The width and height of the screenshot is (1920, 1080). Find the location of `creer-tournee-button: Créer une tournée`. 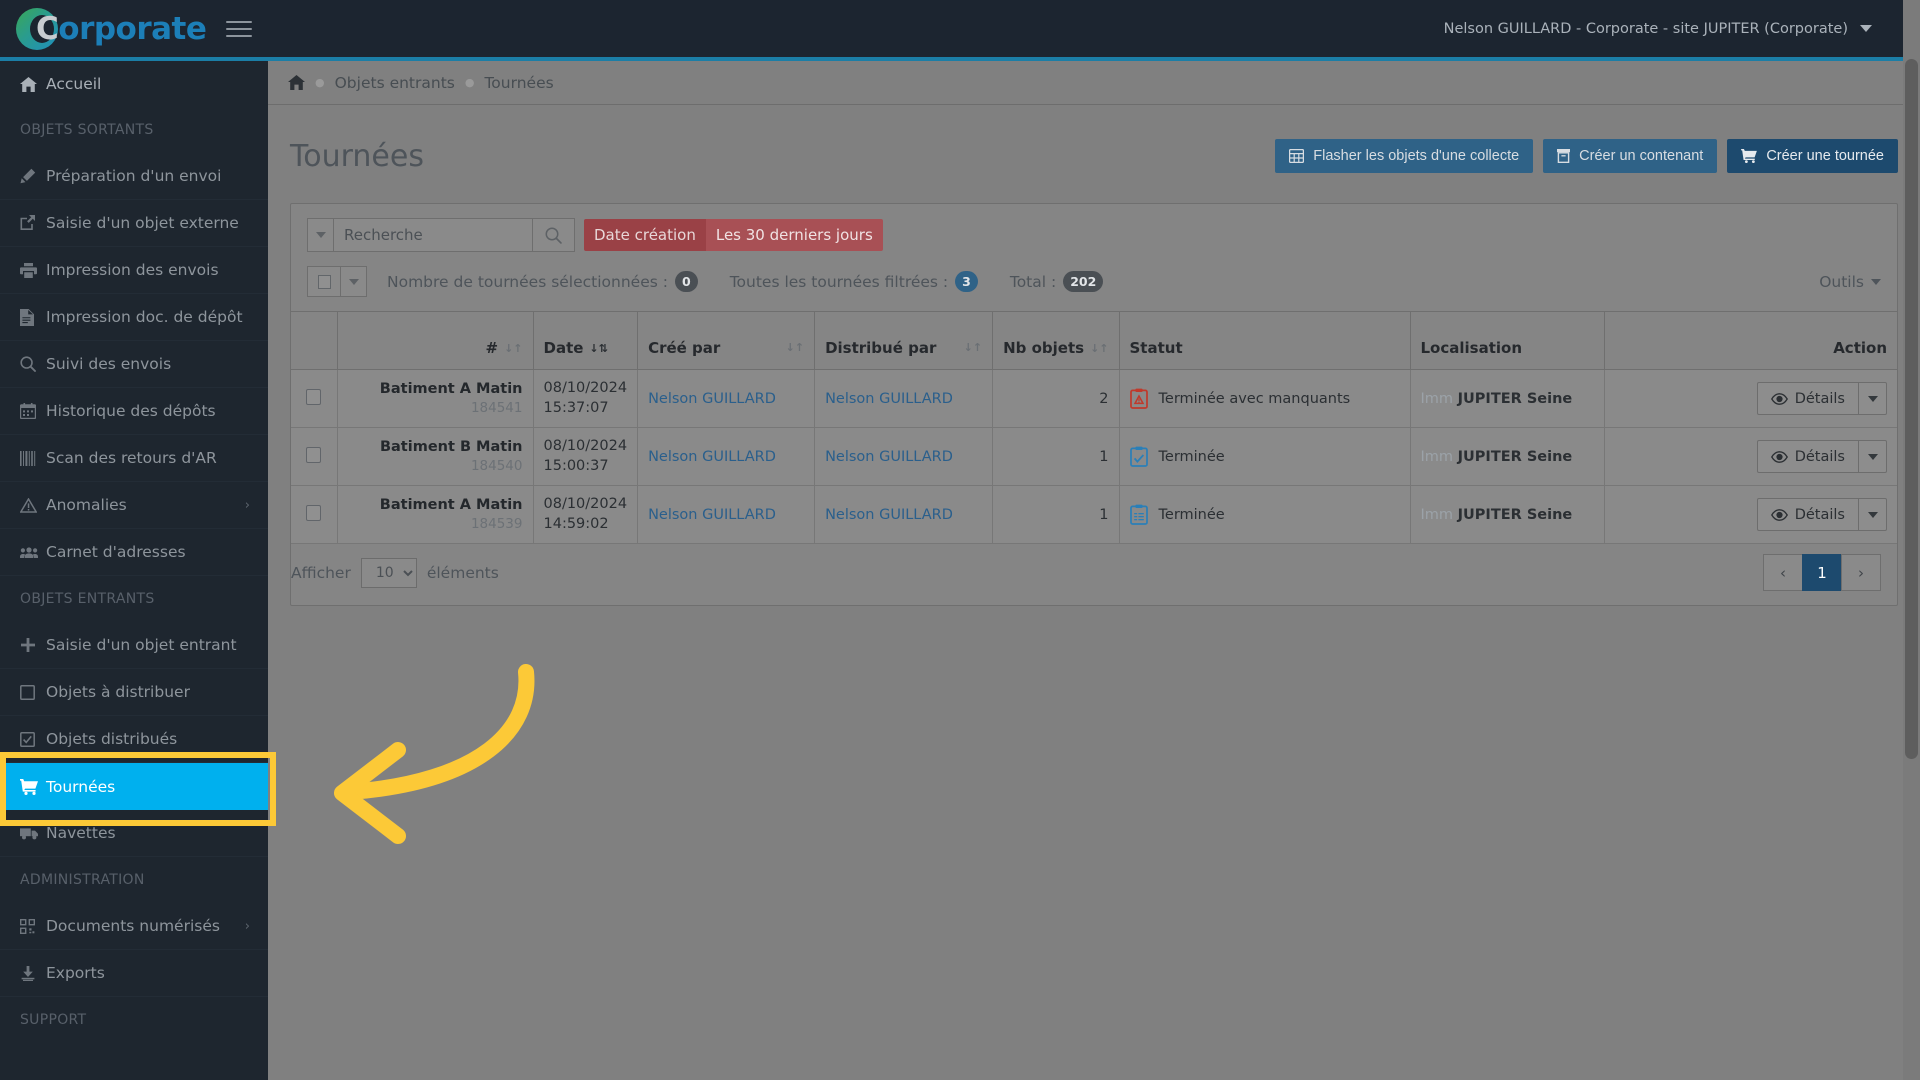

creer-tournee-button: Créer une tournée is located at coordinates (1812, 156).